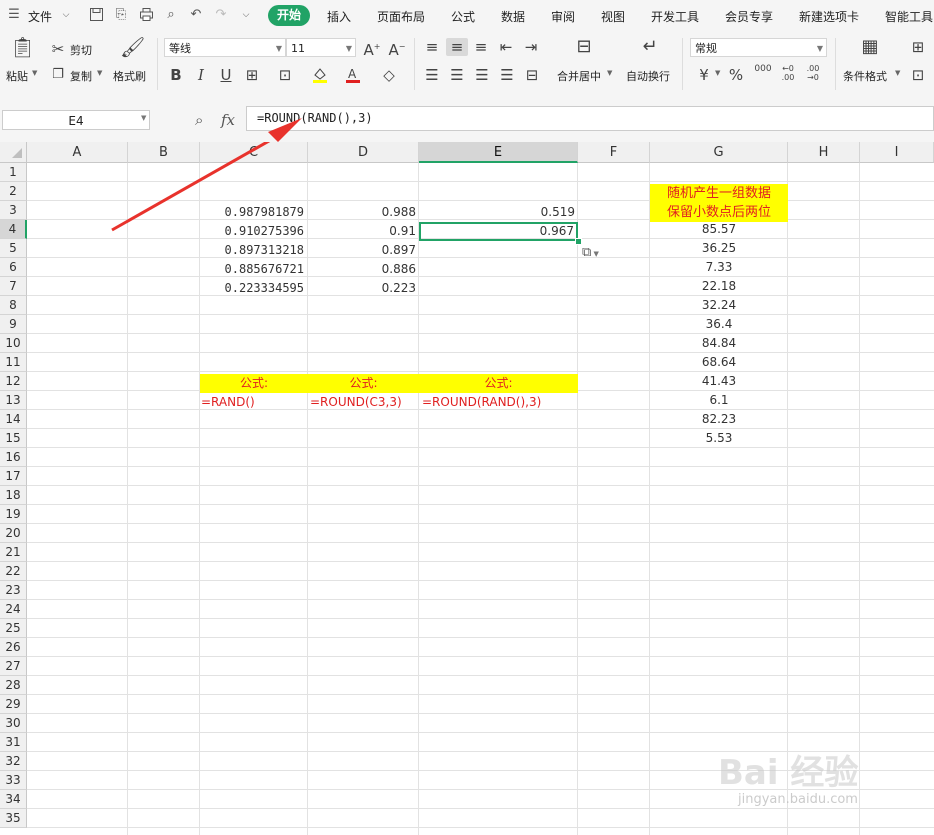 The image size is (934, 835). Describe the element at coordinates (228, 120) in the screenshot. I see `fx-icon: fx` at that location.